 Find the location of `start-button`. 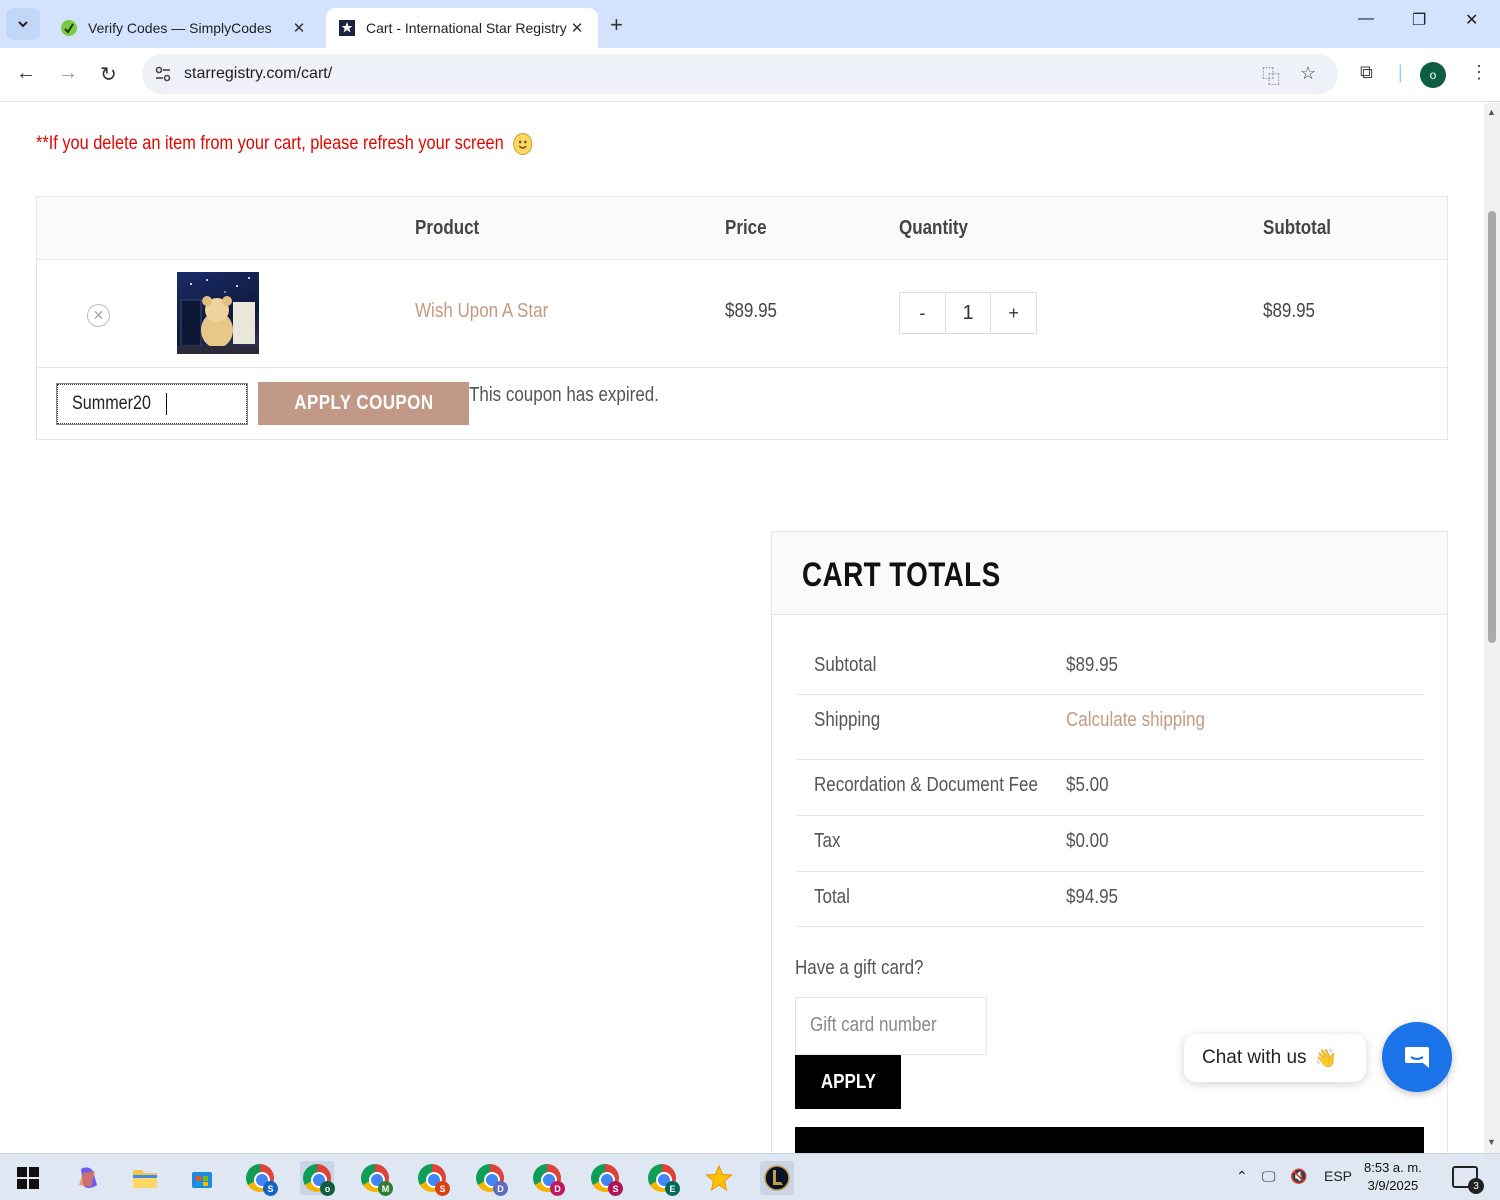

start-button is located at coordinates (28, 1178).